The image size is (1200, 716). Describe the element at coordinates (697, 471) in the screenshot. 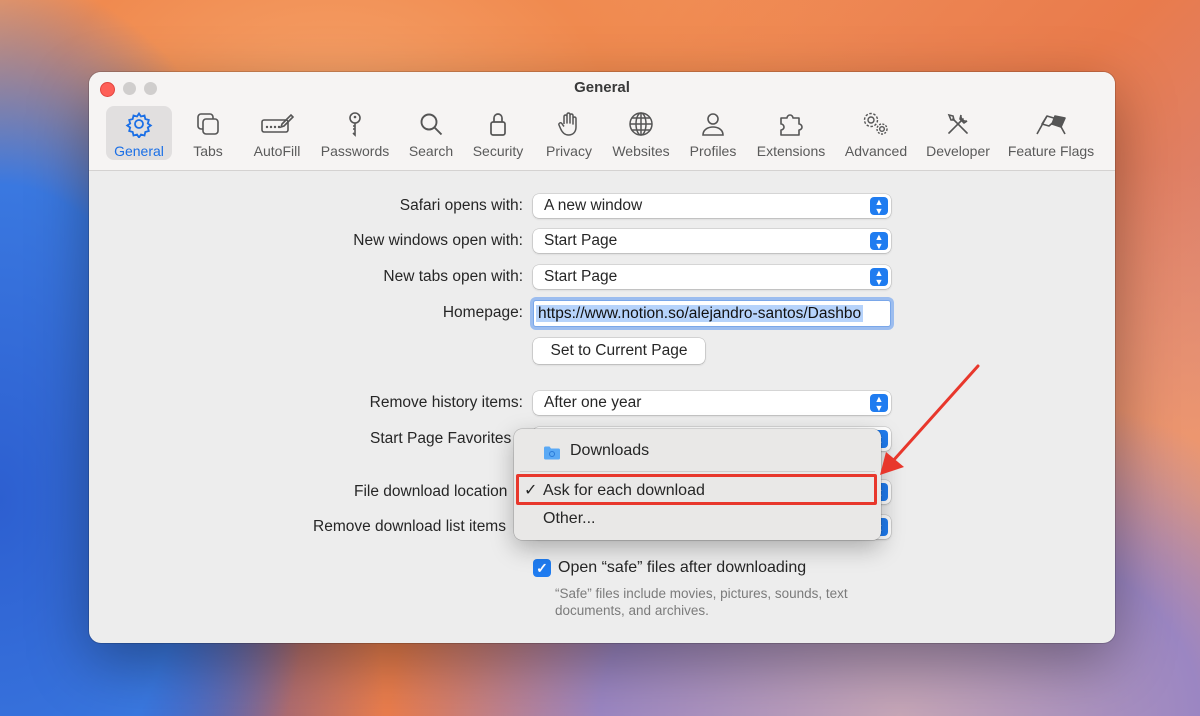

I see `menu-separator` at that location.